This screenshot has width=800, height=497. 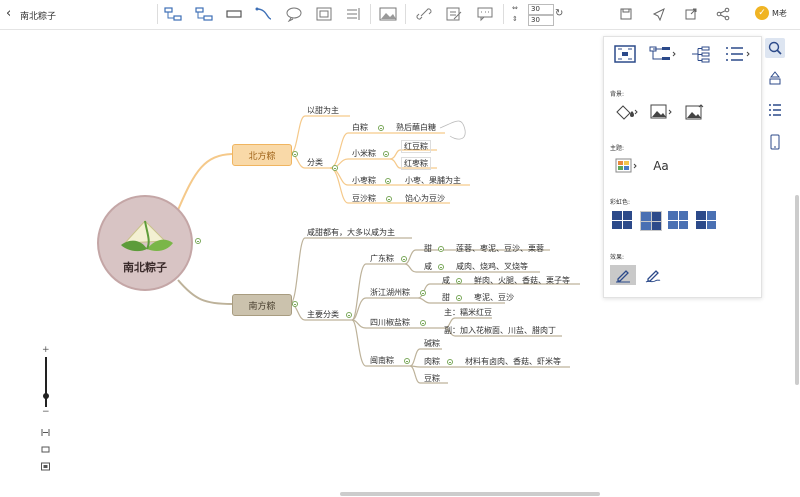 What do you see at coordinates (627, 112) in the screenshot?
I see `background-color-icon` at bounding box center [627, 112].